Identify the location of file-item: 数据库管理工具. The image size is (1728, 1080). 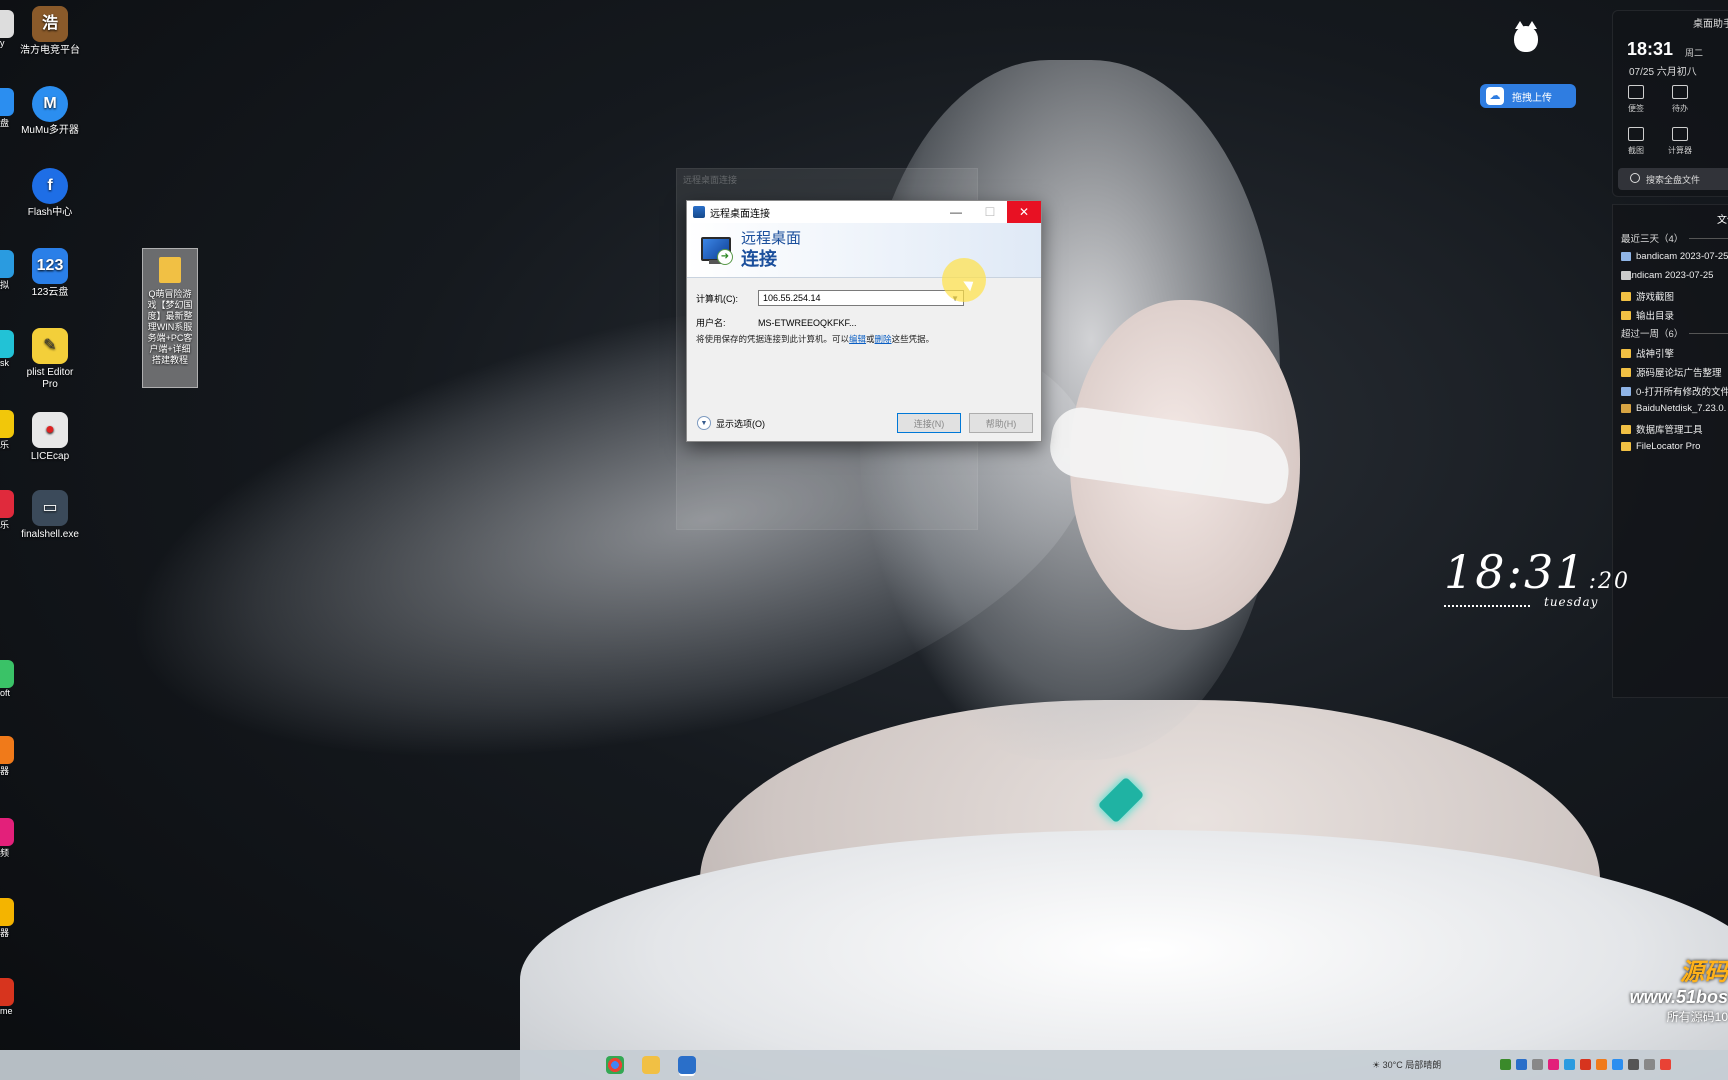
(1674, 429).